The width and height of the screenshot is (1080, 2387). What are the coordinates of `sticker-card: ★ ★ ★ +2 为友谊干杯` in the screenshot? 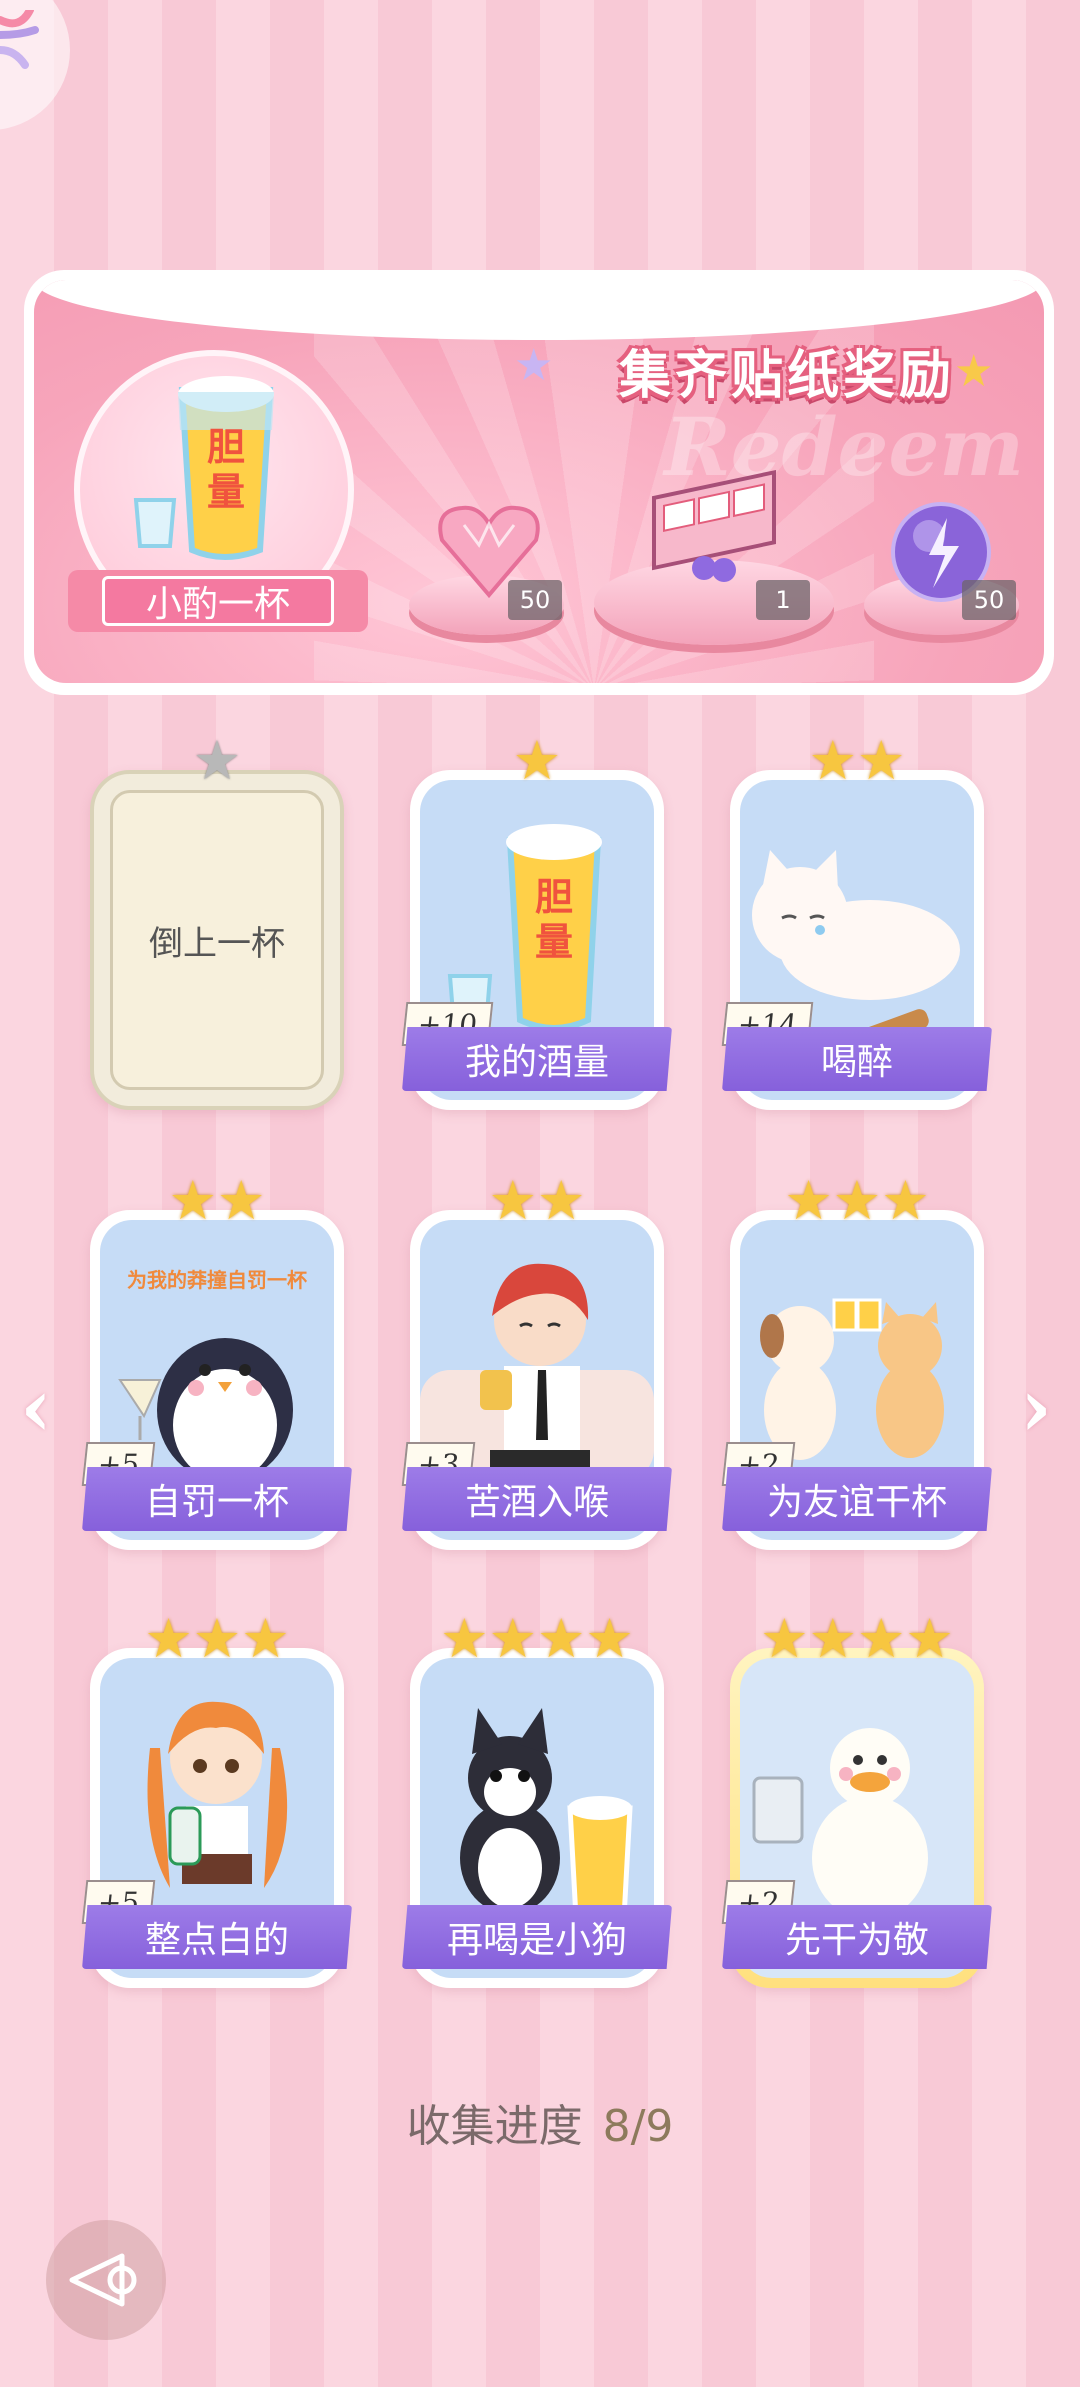 It's located at (856, 1362).